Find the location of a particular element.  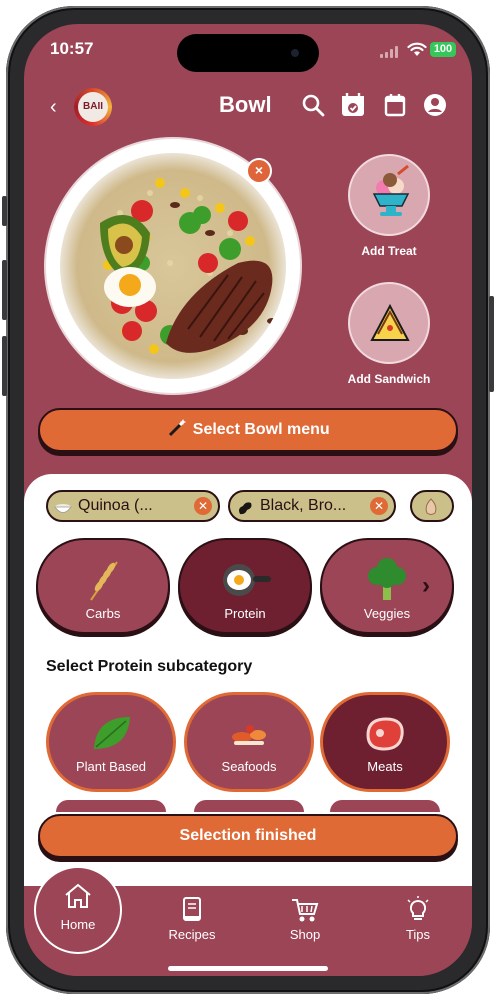

action-button is located at coordinates (4, 211).